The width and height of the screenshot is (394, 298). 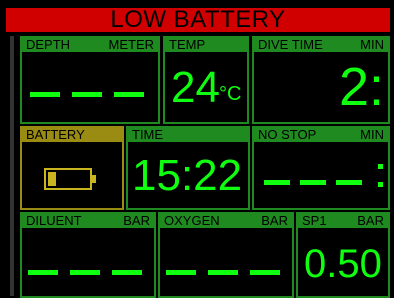 I want to click on temp-value: 24, so click(x=195, y=87).